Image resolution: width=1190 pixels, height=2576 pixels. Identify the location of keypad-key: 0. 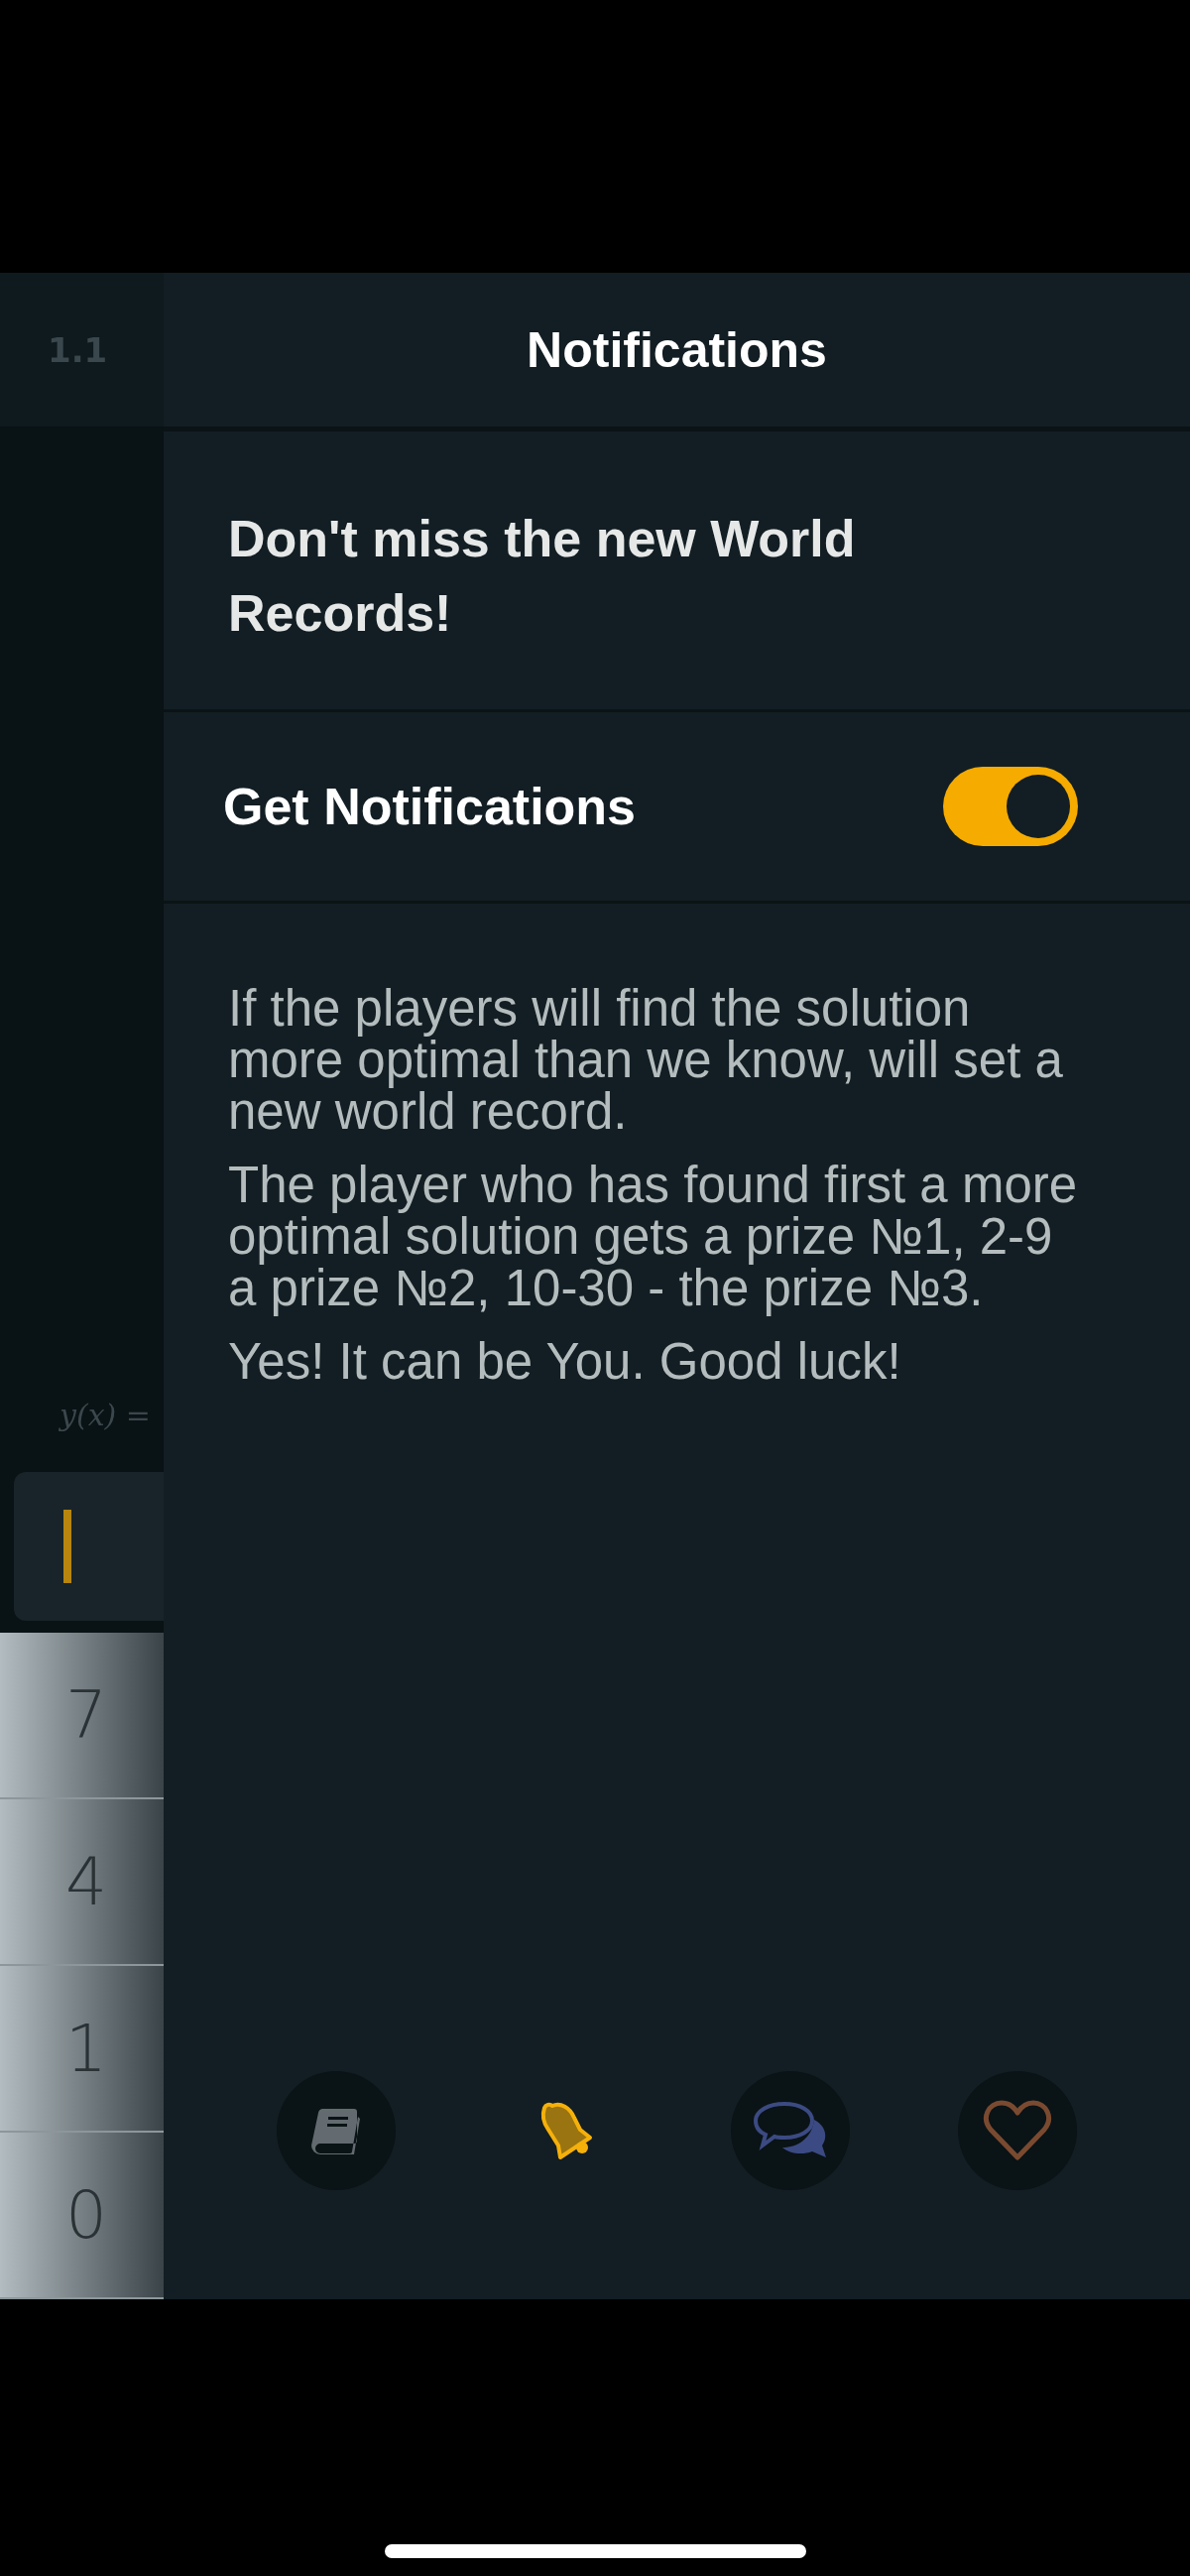
(82, 2216).